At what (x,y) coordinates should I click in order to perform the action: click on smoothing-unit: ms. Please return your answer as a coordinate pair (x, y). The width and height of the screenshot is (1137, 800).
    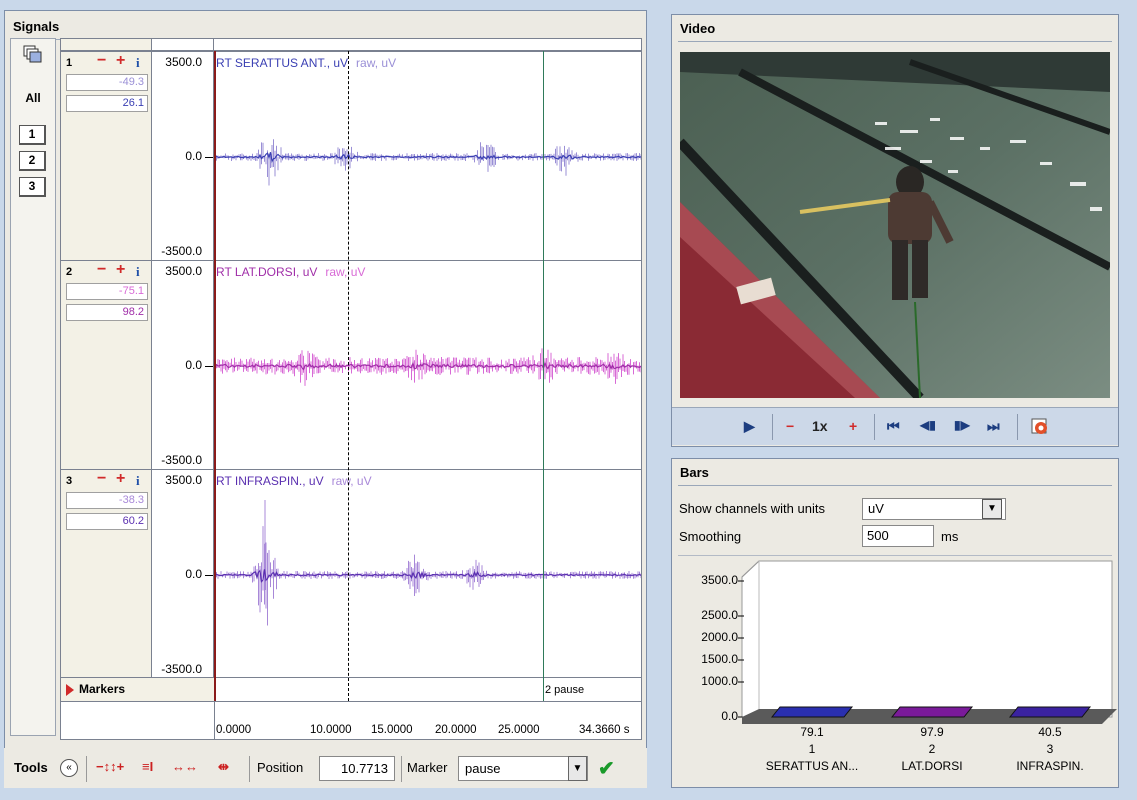
    Looking at the image, I should click on (950, 536).